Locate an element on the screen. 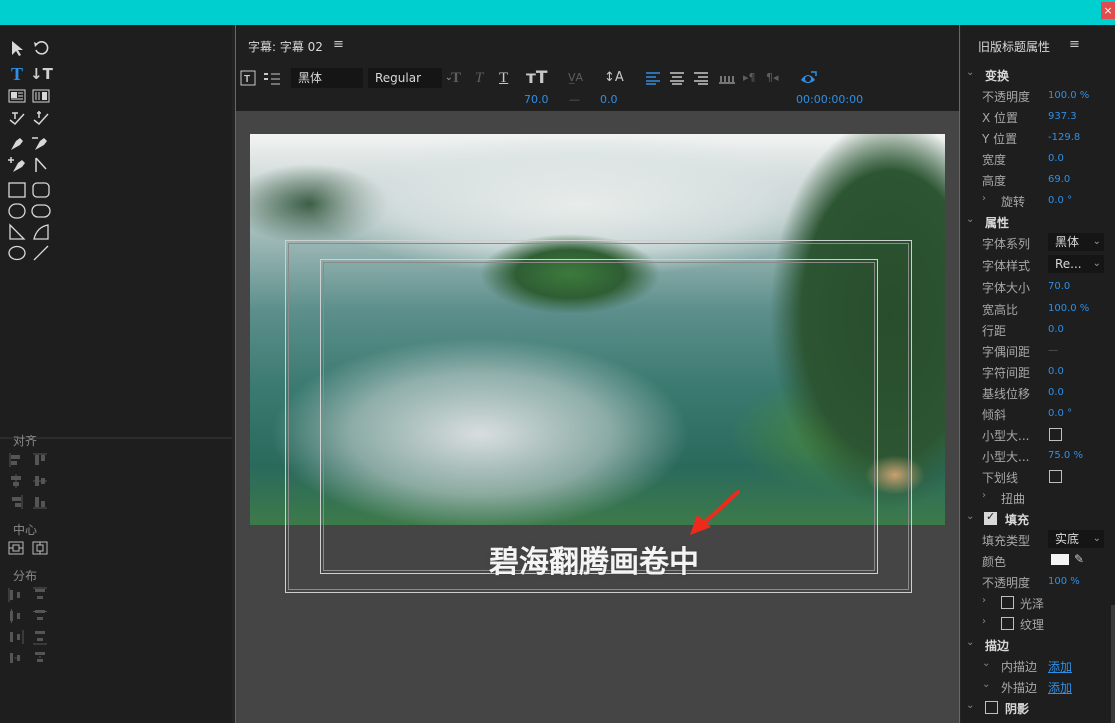  fill-section: ⌄ 填充 is located at coordinates (1038, 519).